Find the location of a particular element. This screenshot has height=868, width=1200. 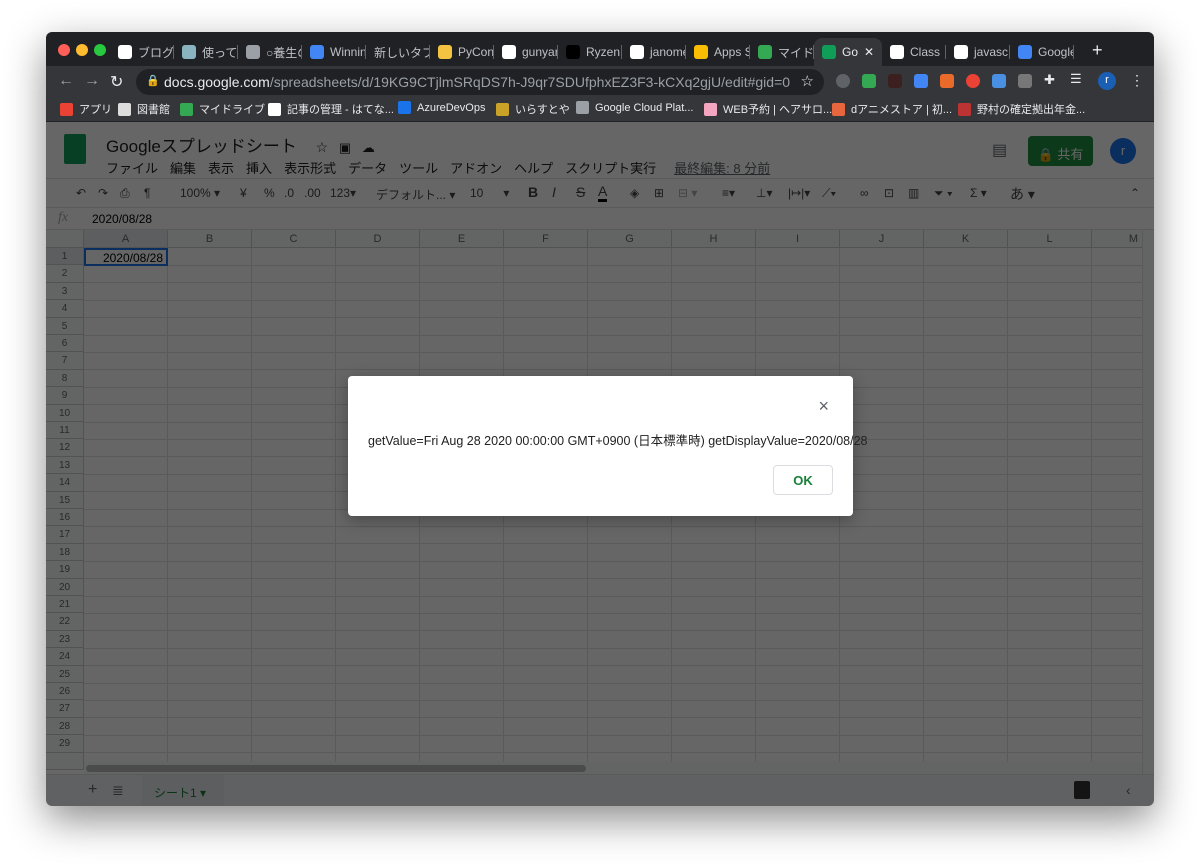

percent-button: % is located at coordinates (269, 193).